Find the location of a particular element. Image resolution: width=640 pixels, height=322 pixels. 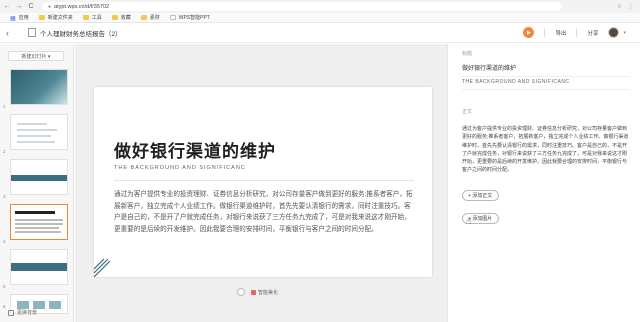

doc-icon is located at coordinates (172, 17).